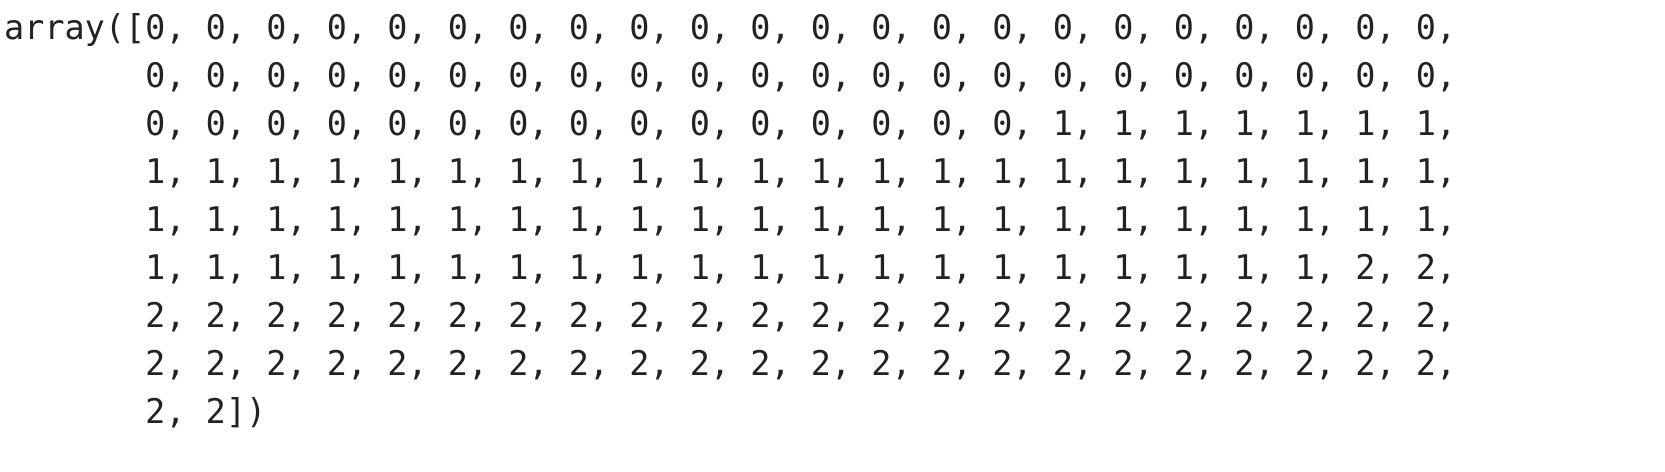 The height and width of the screenshot is (472, 1665). What do you see at coordinates (135, 411) in the screenshot?
I see `array-output-line: 2, 2])` at bounding box center [135, 411].